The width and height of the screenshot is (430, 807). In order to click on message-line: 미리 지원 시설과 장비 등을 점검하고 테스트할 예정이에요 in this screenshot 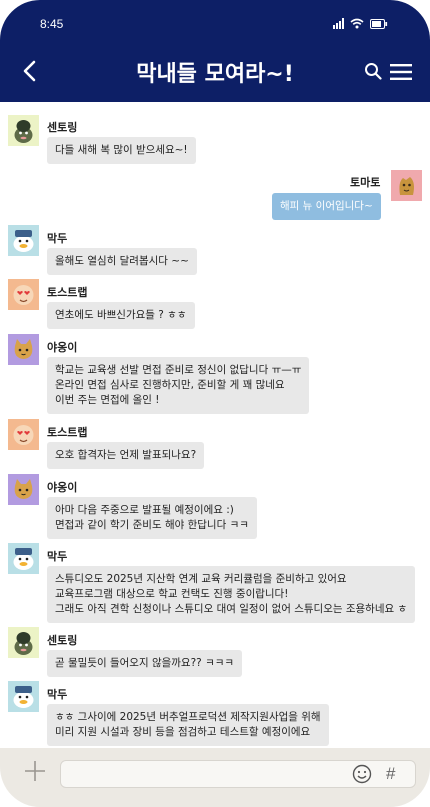, I will do `click(183, 732)`.